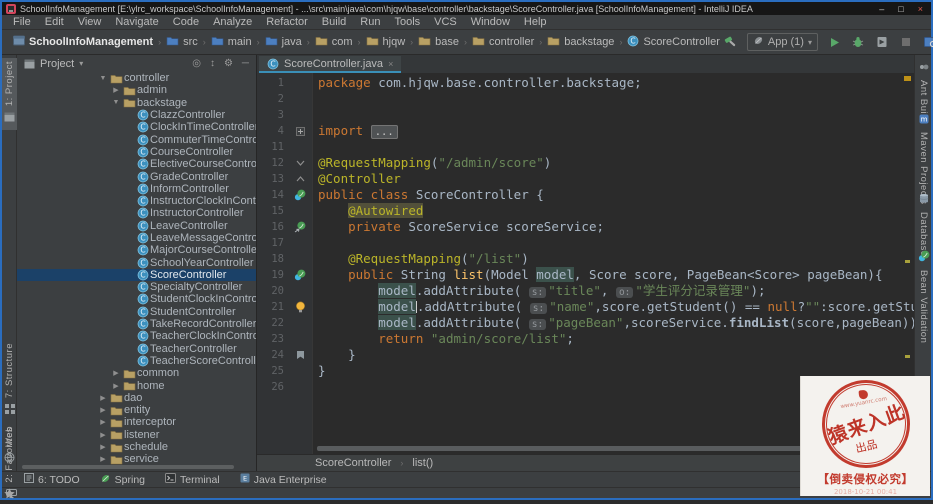  I want to click on breadcrumb-class: ScoreController, so click(353, 463).